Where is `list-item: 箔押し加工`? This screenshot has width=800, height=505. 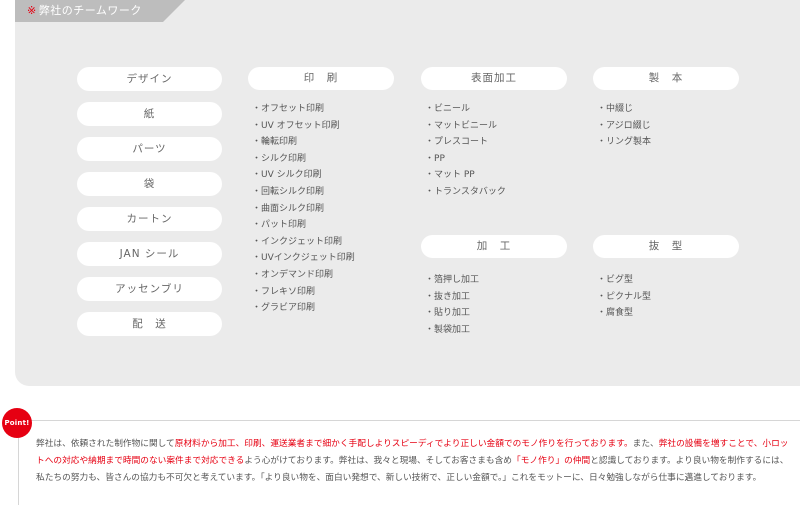 list-item: 箔押し加工 is located at coordinates (452, 280).